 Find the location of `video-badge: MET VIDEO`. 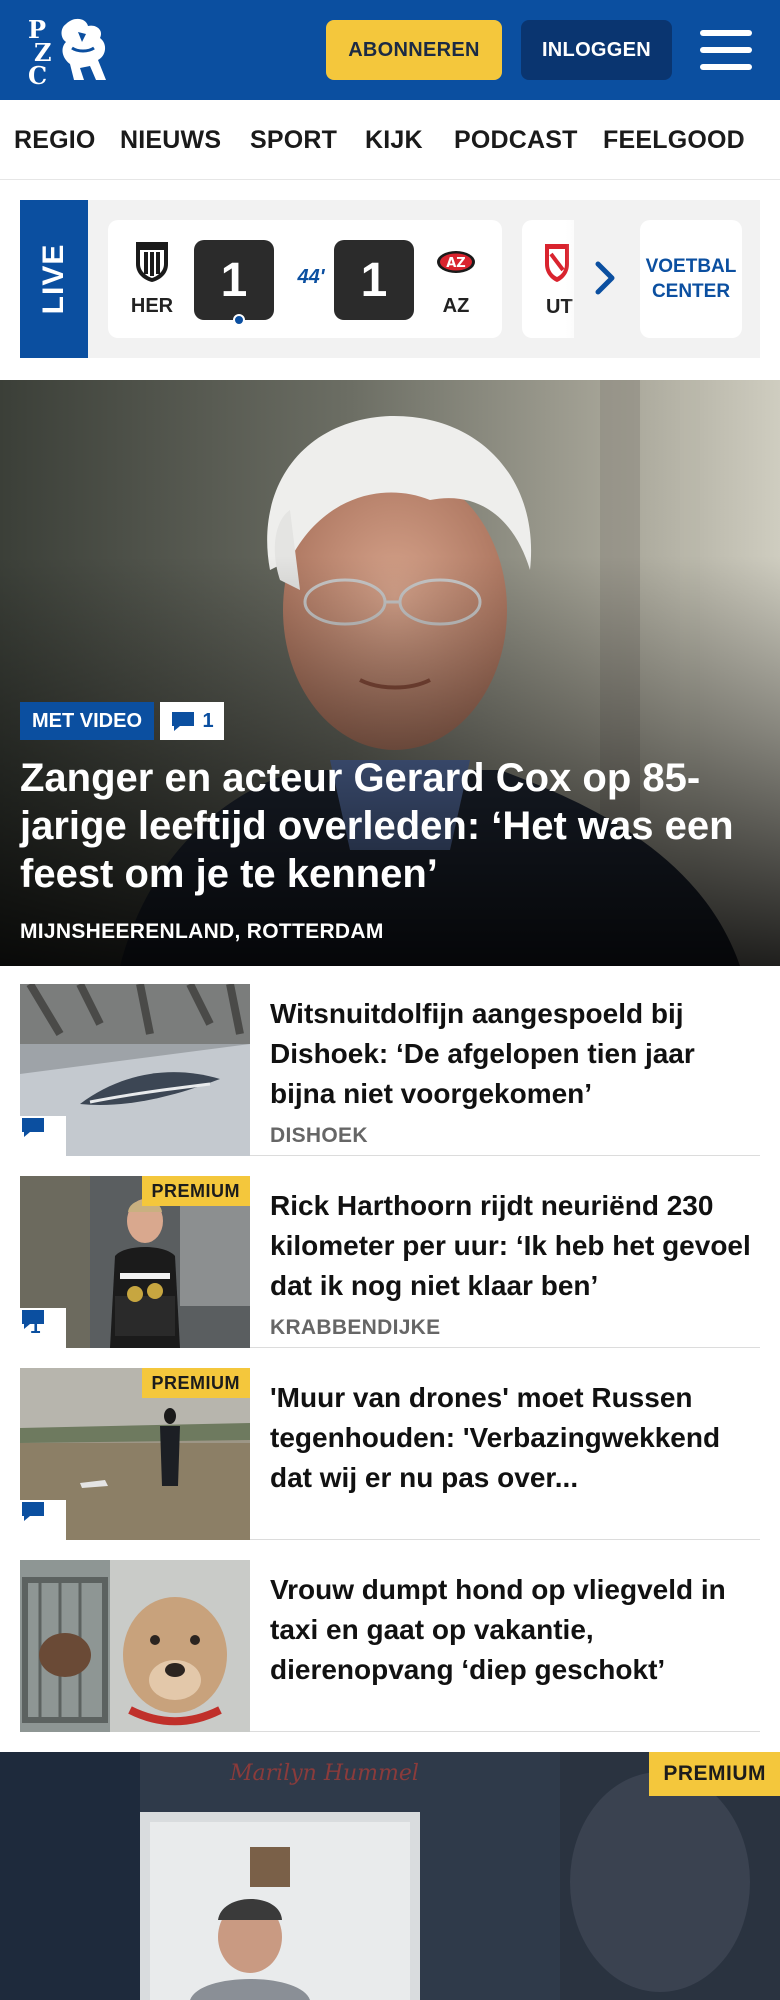

video-badge: MET VIDEO is located at coordinates (87, 721).